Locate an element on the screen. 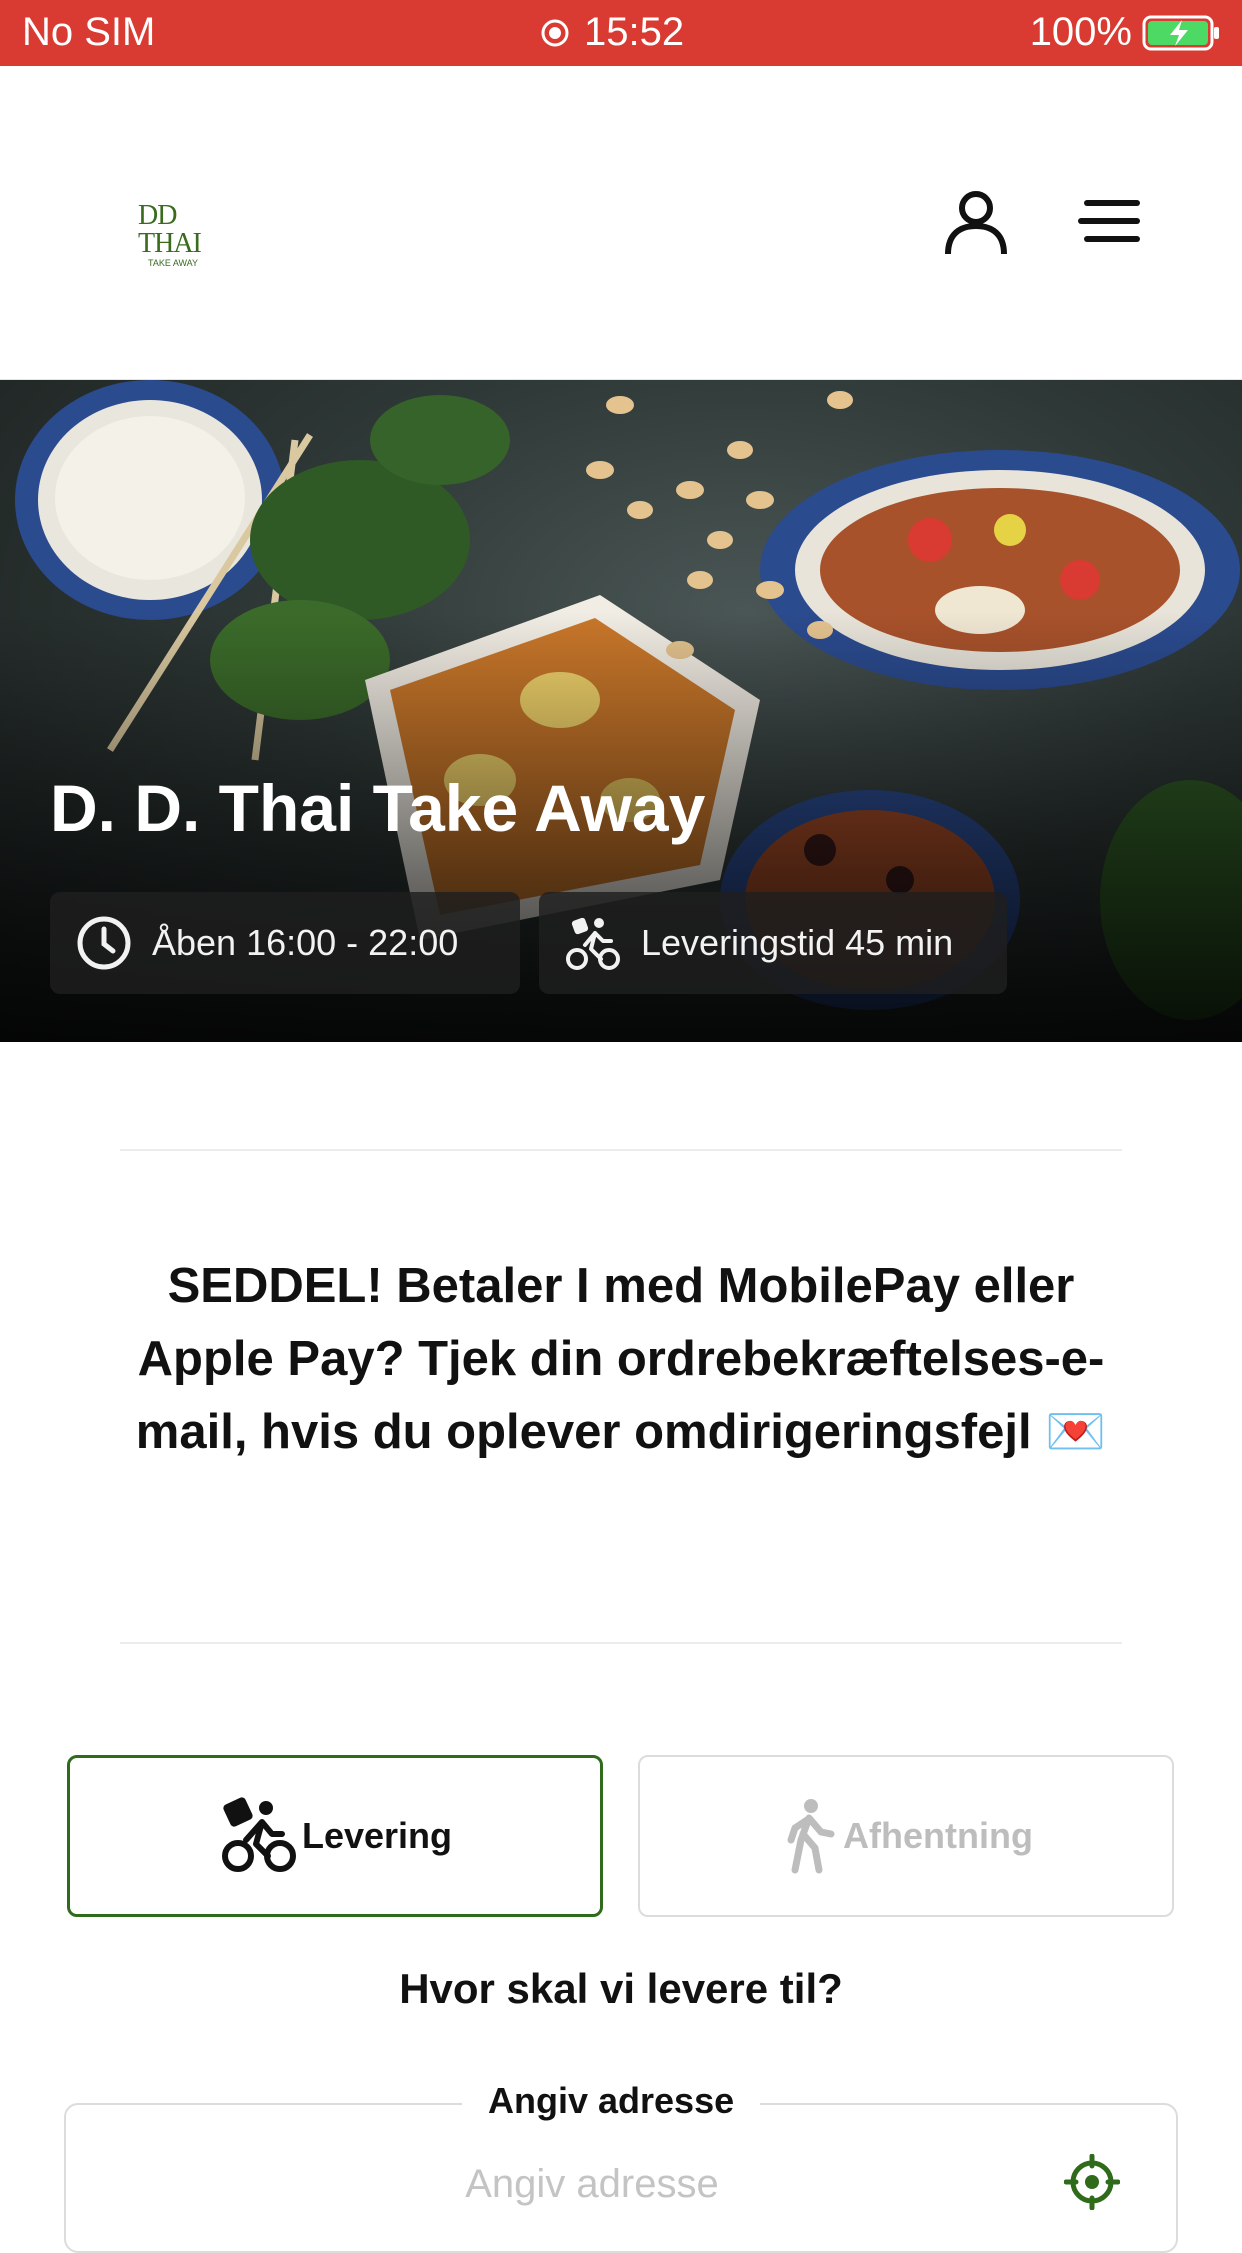 The image size is (1242, 2253). delivery-question: Hvor skal vi levere til? is located at coordinates (621, 1988).